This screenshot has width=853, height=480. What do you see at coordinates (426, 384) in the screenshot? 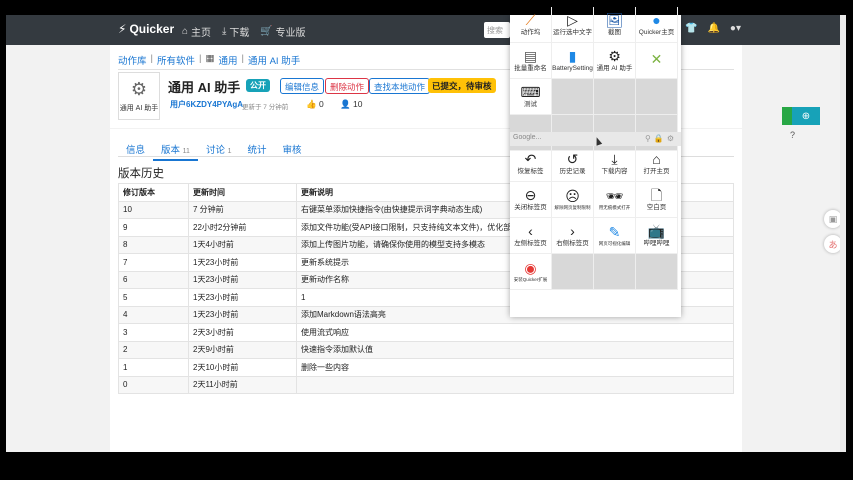
I see `table-row: 0 2天11小时前` at bounding box center [426, 384].